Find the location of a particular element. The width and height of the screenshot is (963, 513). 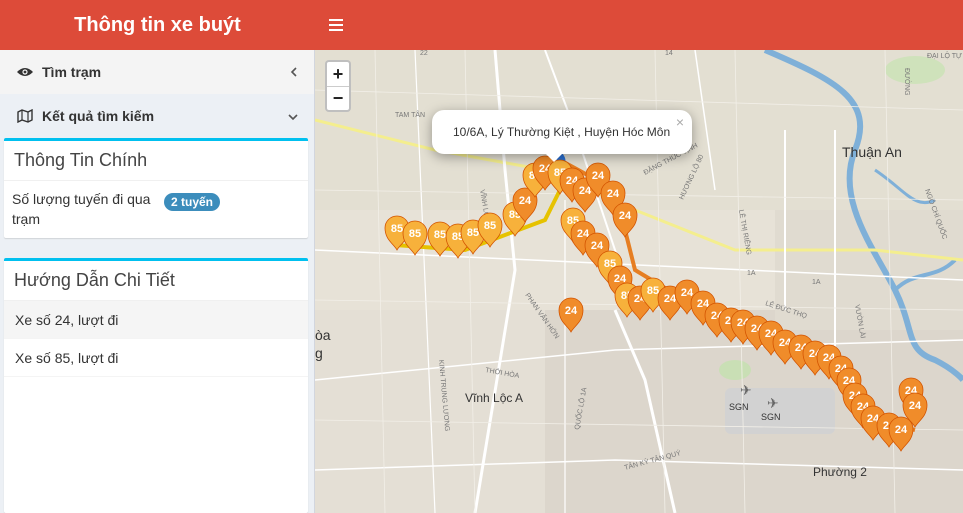

main-info-title: Thông Tin Chính is located at coordinates (156, 161).